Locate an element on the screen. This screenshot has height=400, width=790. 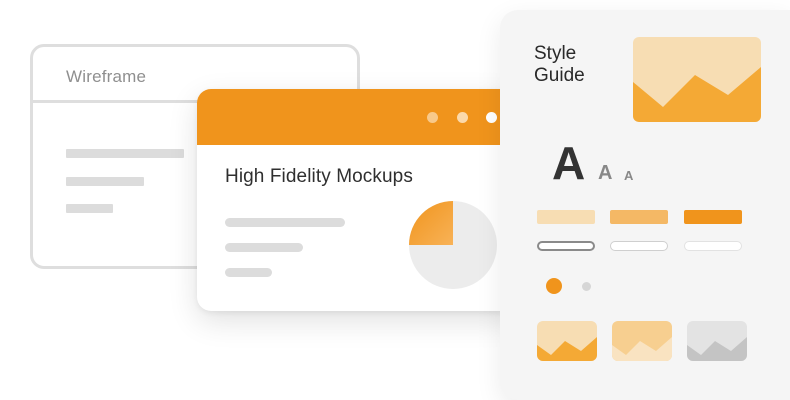
mockup-header-bar is located at coordinates (362, 117).